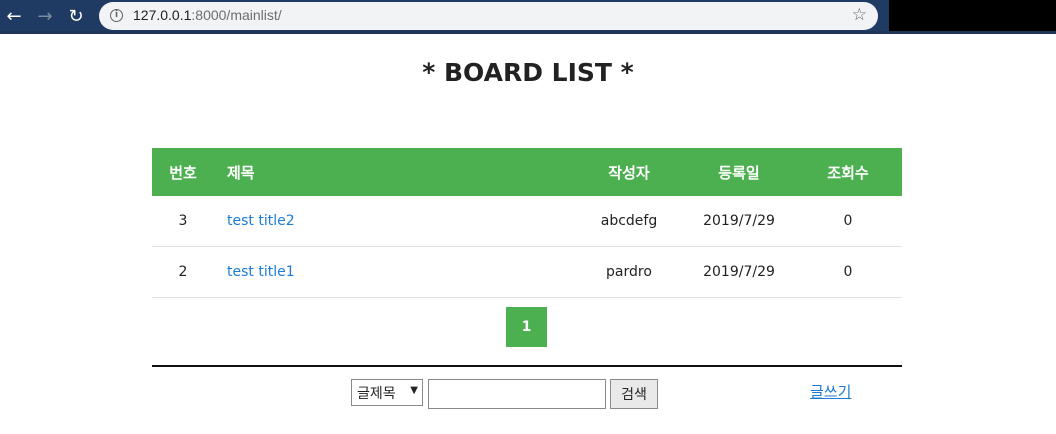  What do you see at coordinates (859, 15) in the screenshot?
I see `bookmark-star-icon: ☆` at bounding box center [859, 15].